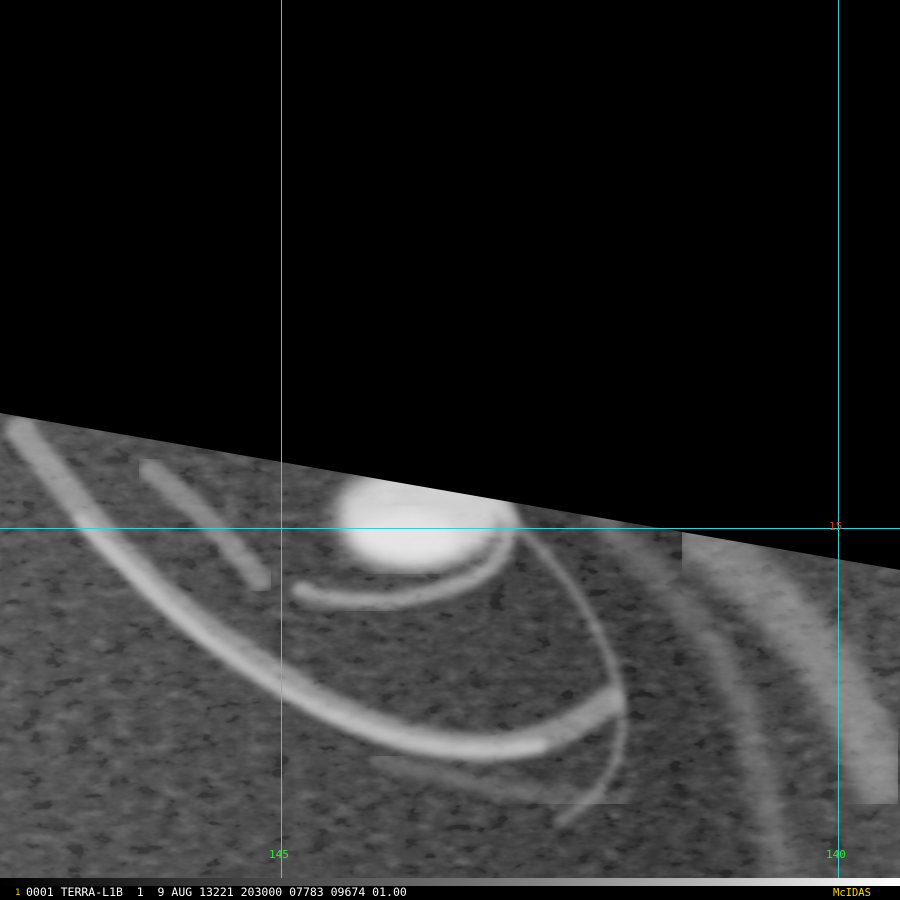 The image size is (900, 900). I want to click on lat-label-15: 15, so click(836, 526).